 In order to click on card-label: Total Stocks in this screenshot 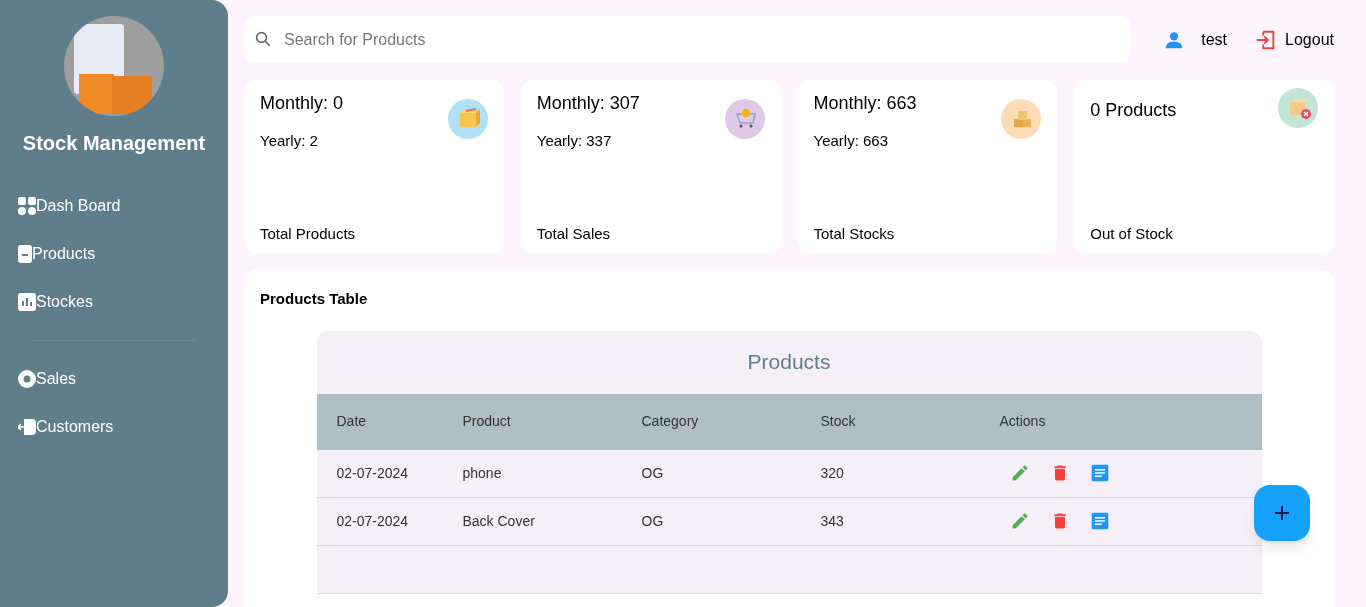, I will do `click(854, 233)`.